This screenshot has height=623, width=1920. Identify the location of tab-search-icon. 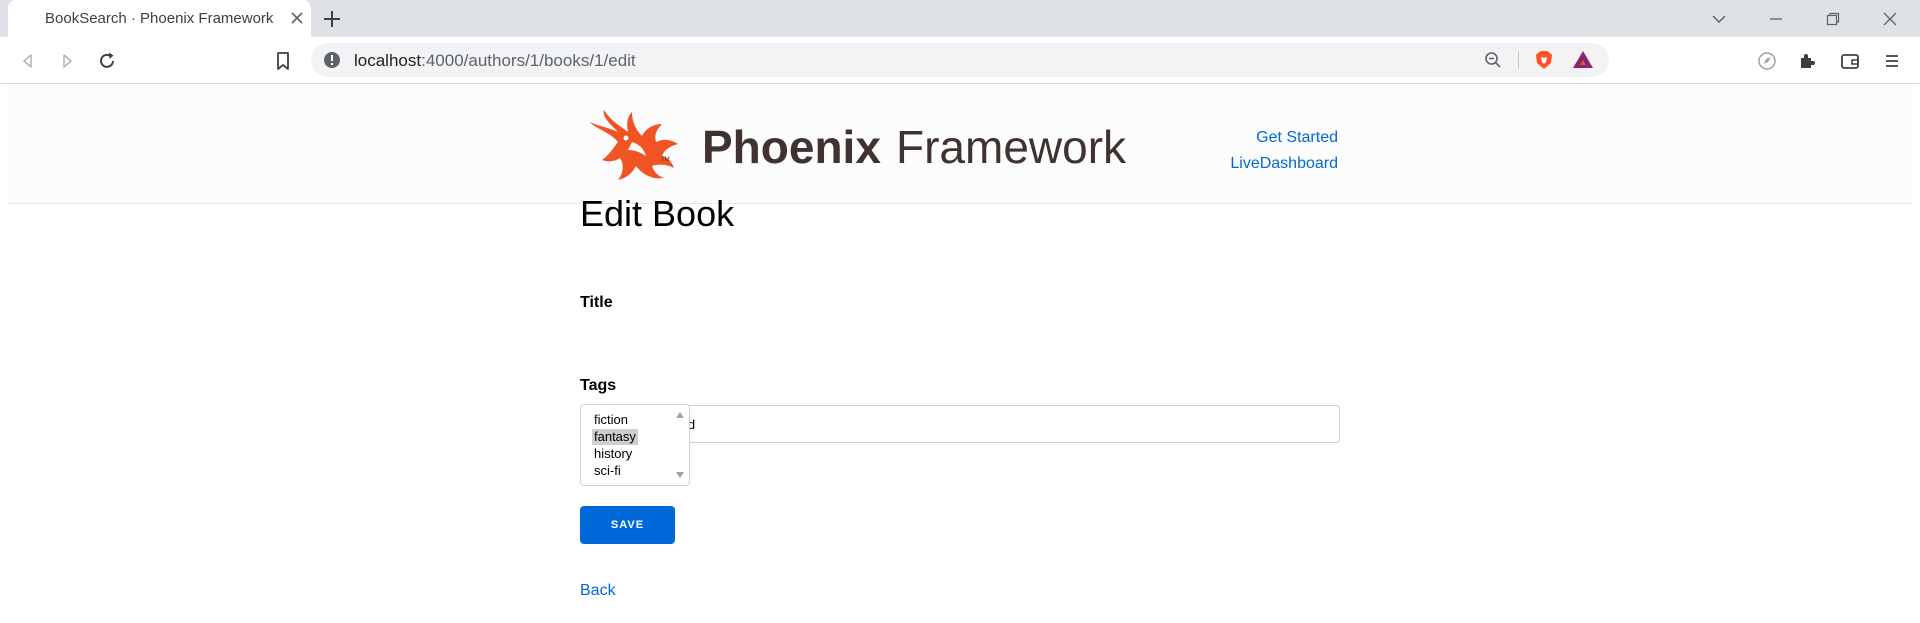
(1719, 19).